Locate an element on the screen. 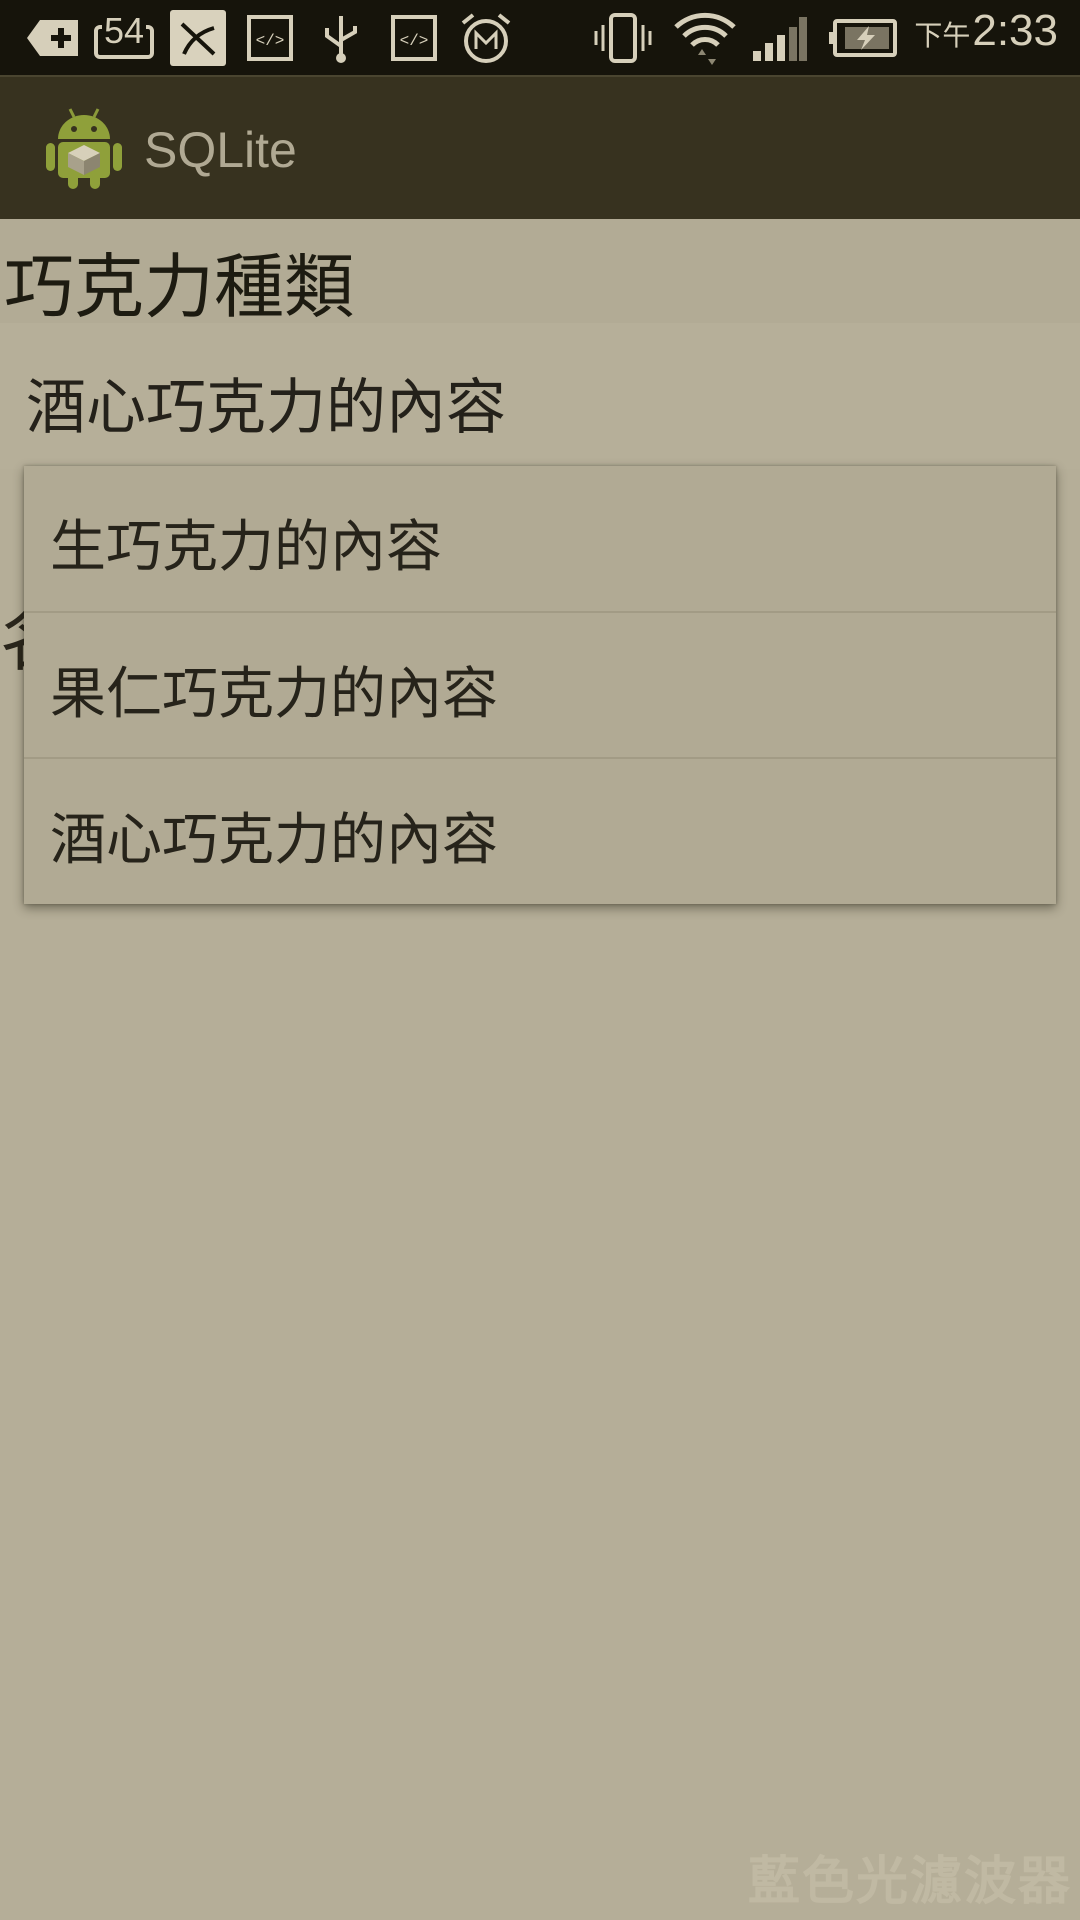  alarm-icon is located at coordinates (486, 38).